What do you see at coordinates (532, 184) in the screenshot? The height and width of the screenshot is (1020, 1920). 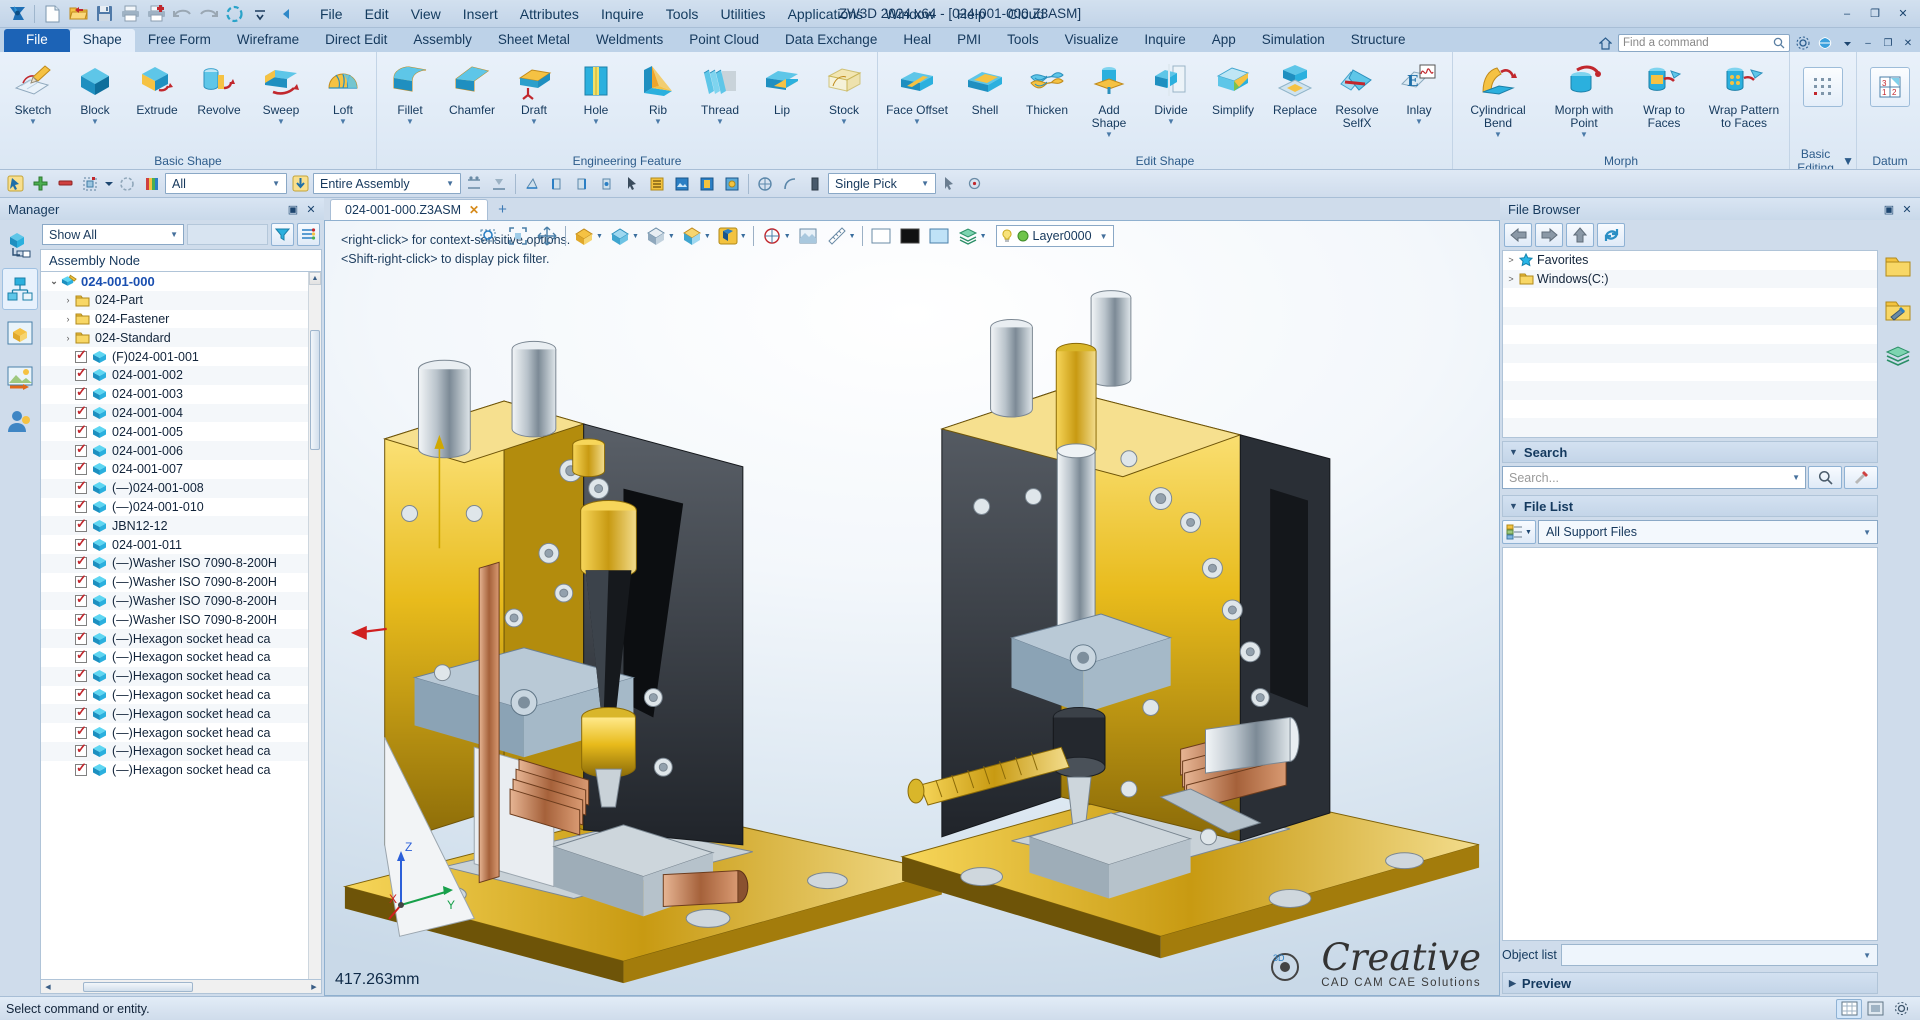 I see `pick-face-icon` at bounding box center [532, 184].